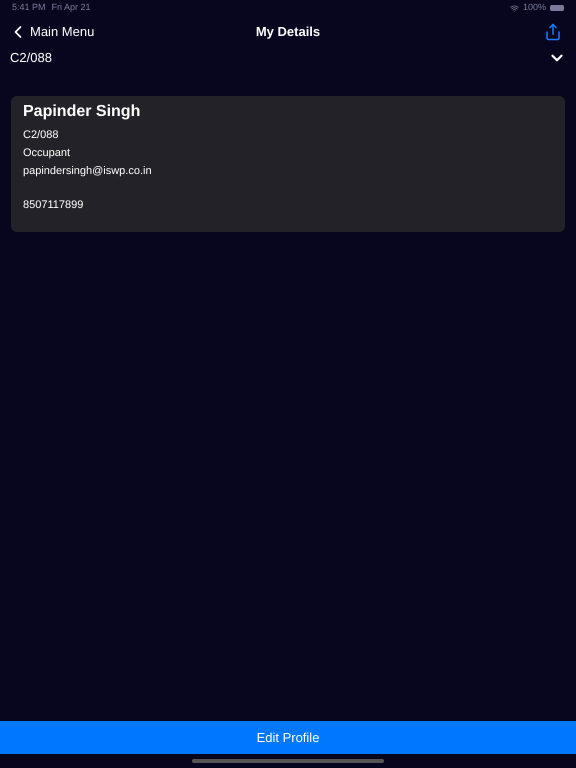 The image size is (576, 768). I want to click on profile-name: Papinder Singh, so click(82, 112).